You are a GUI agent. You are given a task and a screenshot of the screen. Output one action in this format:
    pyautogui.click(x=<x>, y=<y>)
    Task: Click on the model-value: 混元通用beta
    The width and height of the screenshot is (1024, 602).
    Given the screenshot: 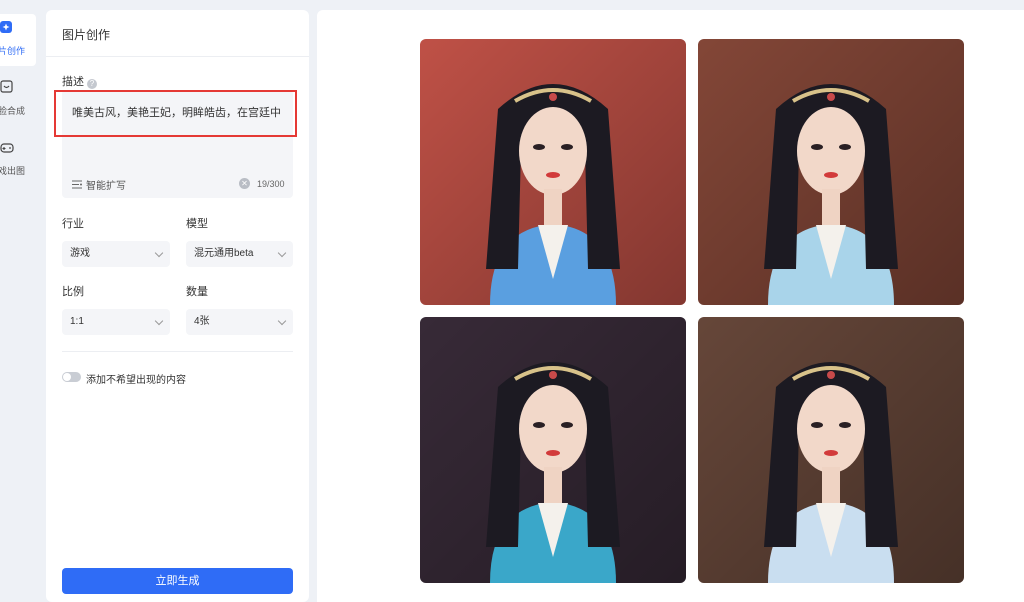 What is the action you would take?
    pyautogui.click(x=224, y=253)
    